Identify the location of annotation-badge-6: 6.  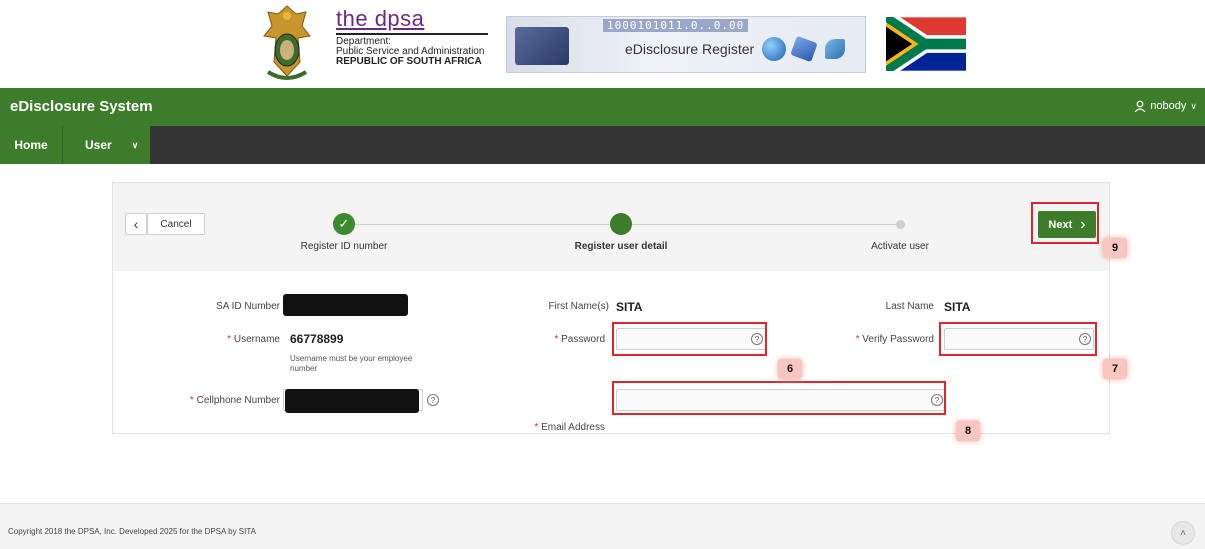
(790, 369).